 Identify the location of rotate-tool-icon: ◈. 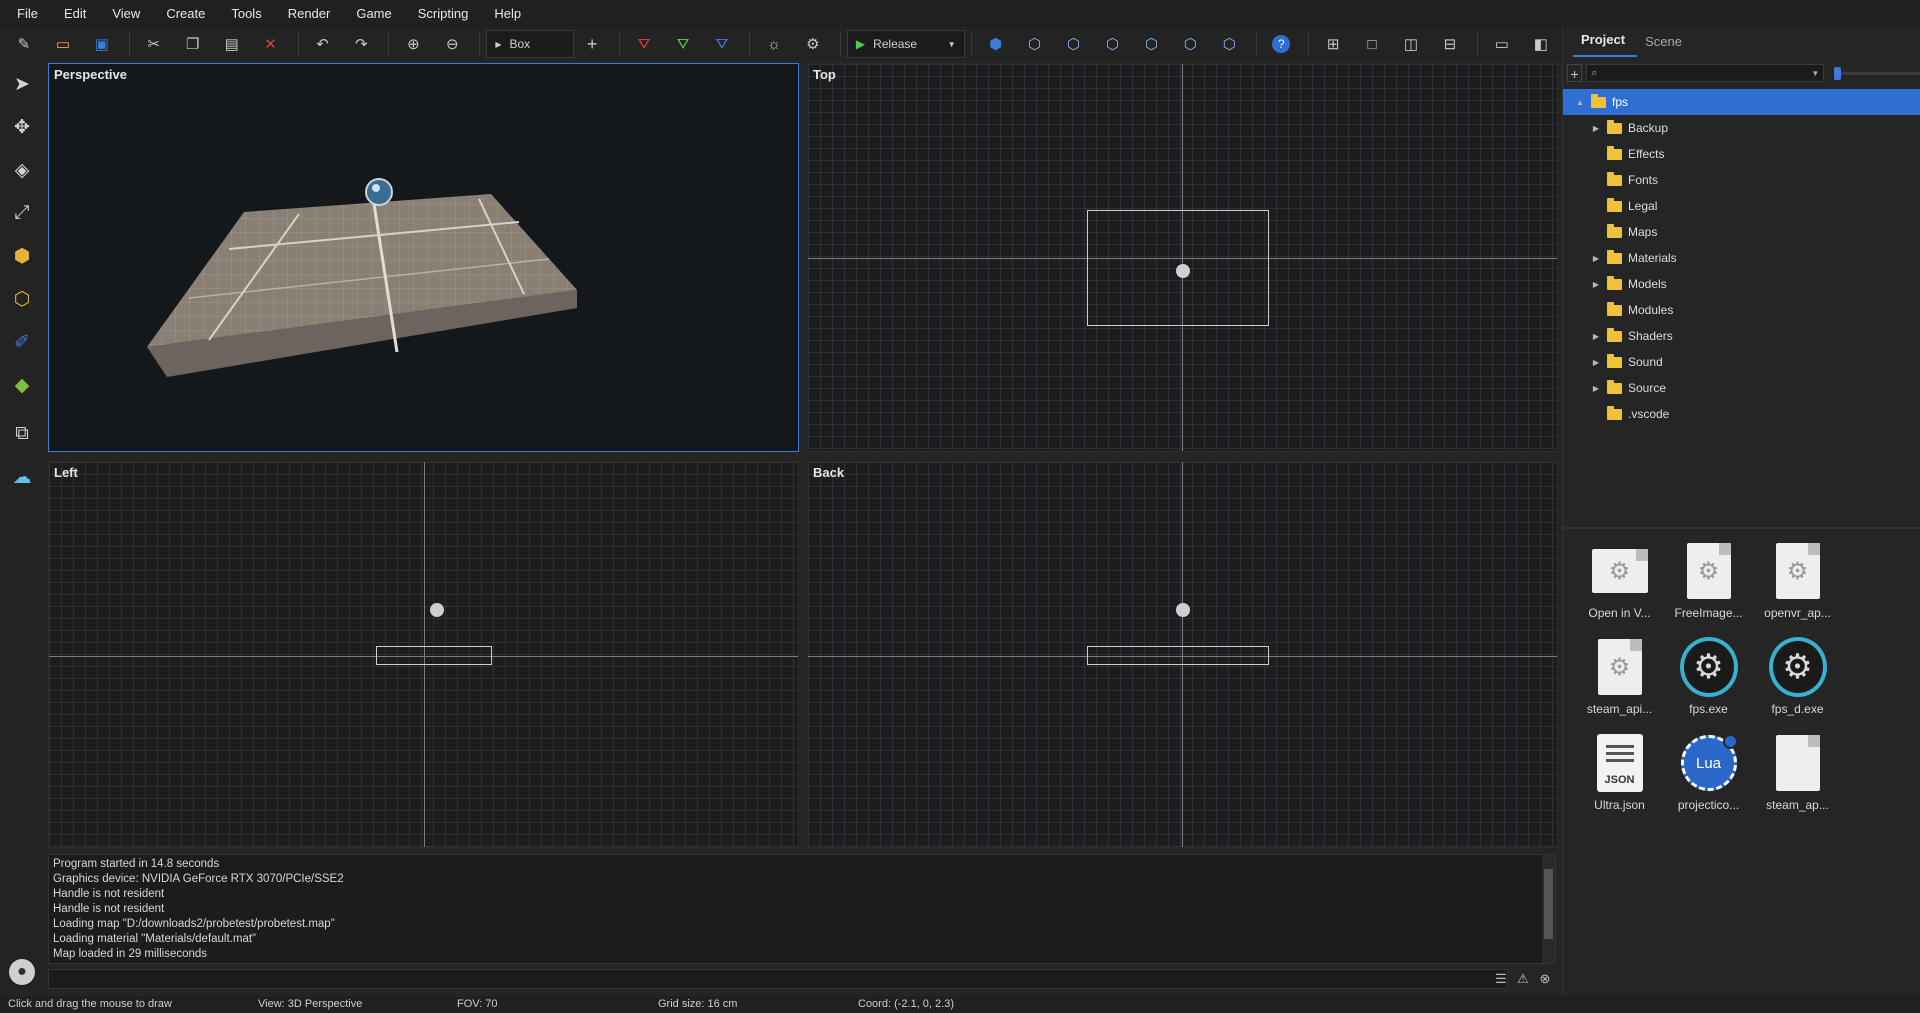
(22, 170).